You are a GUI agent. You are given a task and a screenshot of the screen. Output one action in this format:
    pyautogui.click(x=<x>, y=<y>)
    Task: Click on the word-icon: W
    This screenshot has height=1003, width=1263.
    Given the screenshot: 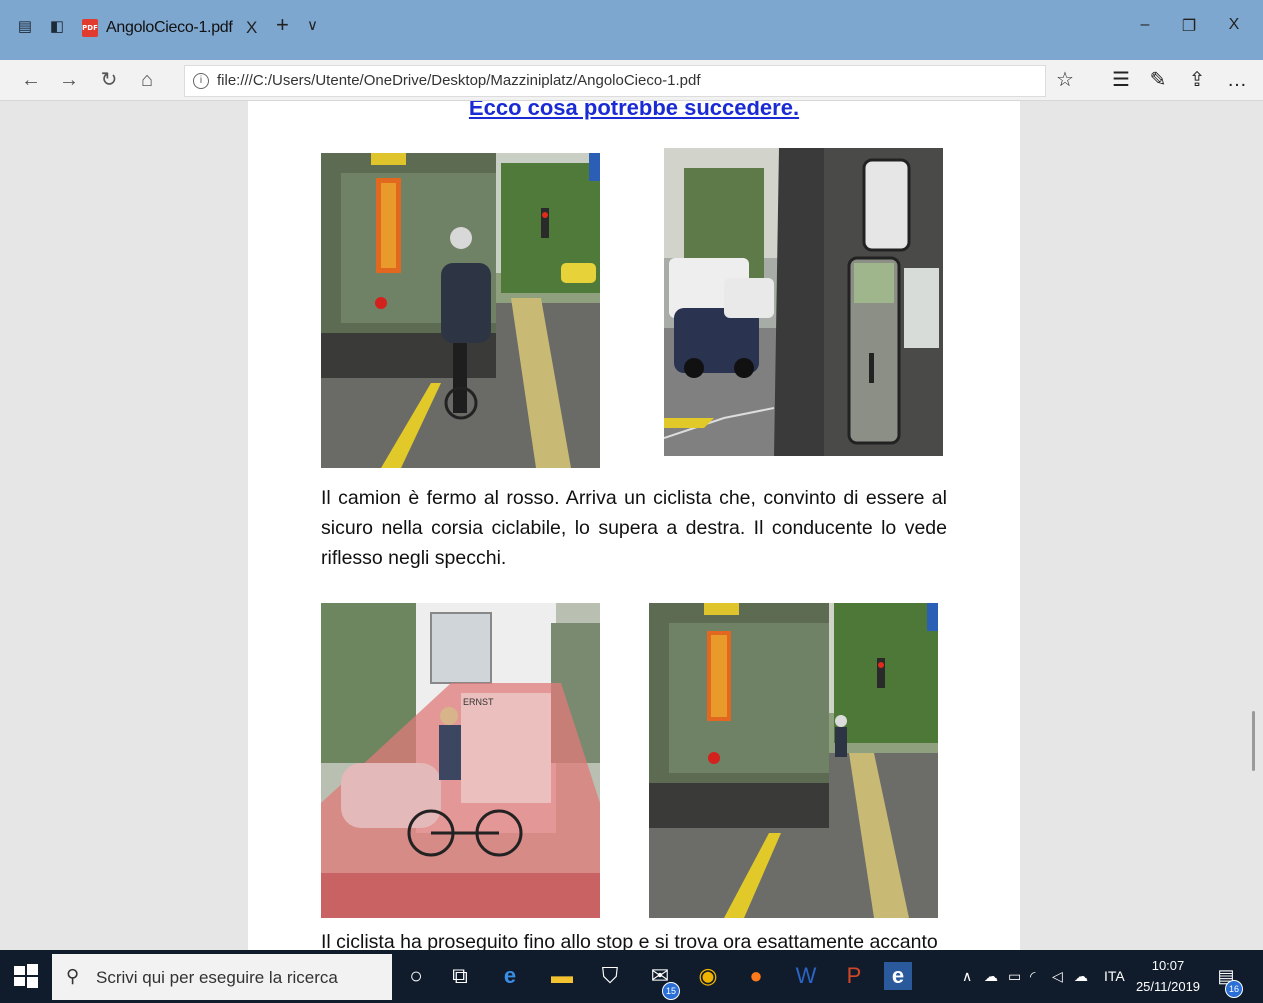 What is the action you would take?
    pyautogui.click(x=806, y=976)
    